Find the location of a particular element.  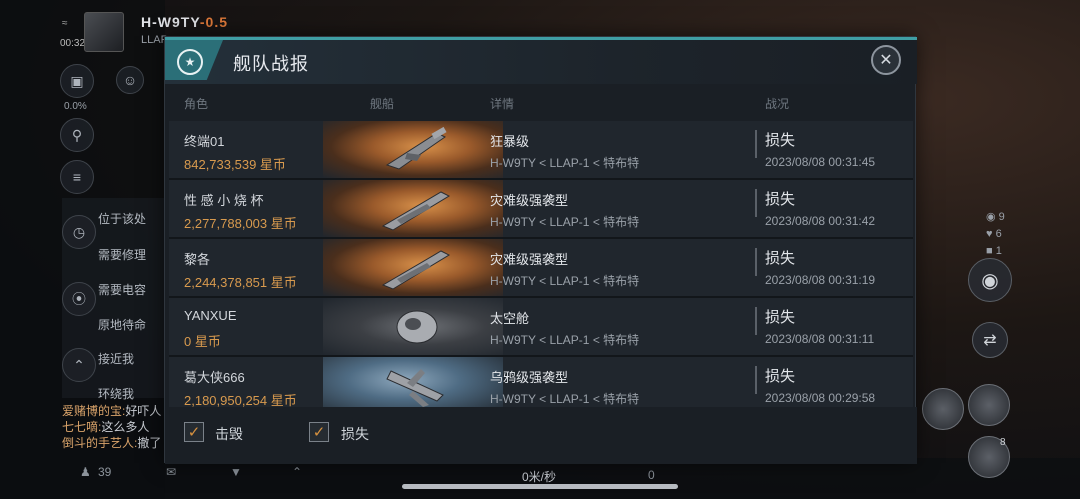

filter-bar: ✓ 击毁 ✓ 损失 is located at coordinates (541, 435).